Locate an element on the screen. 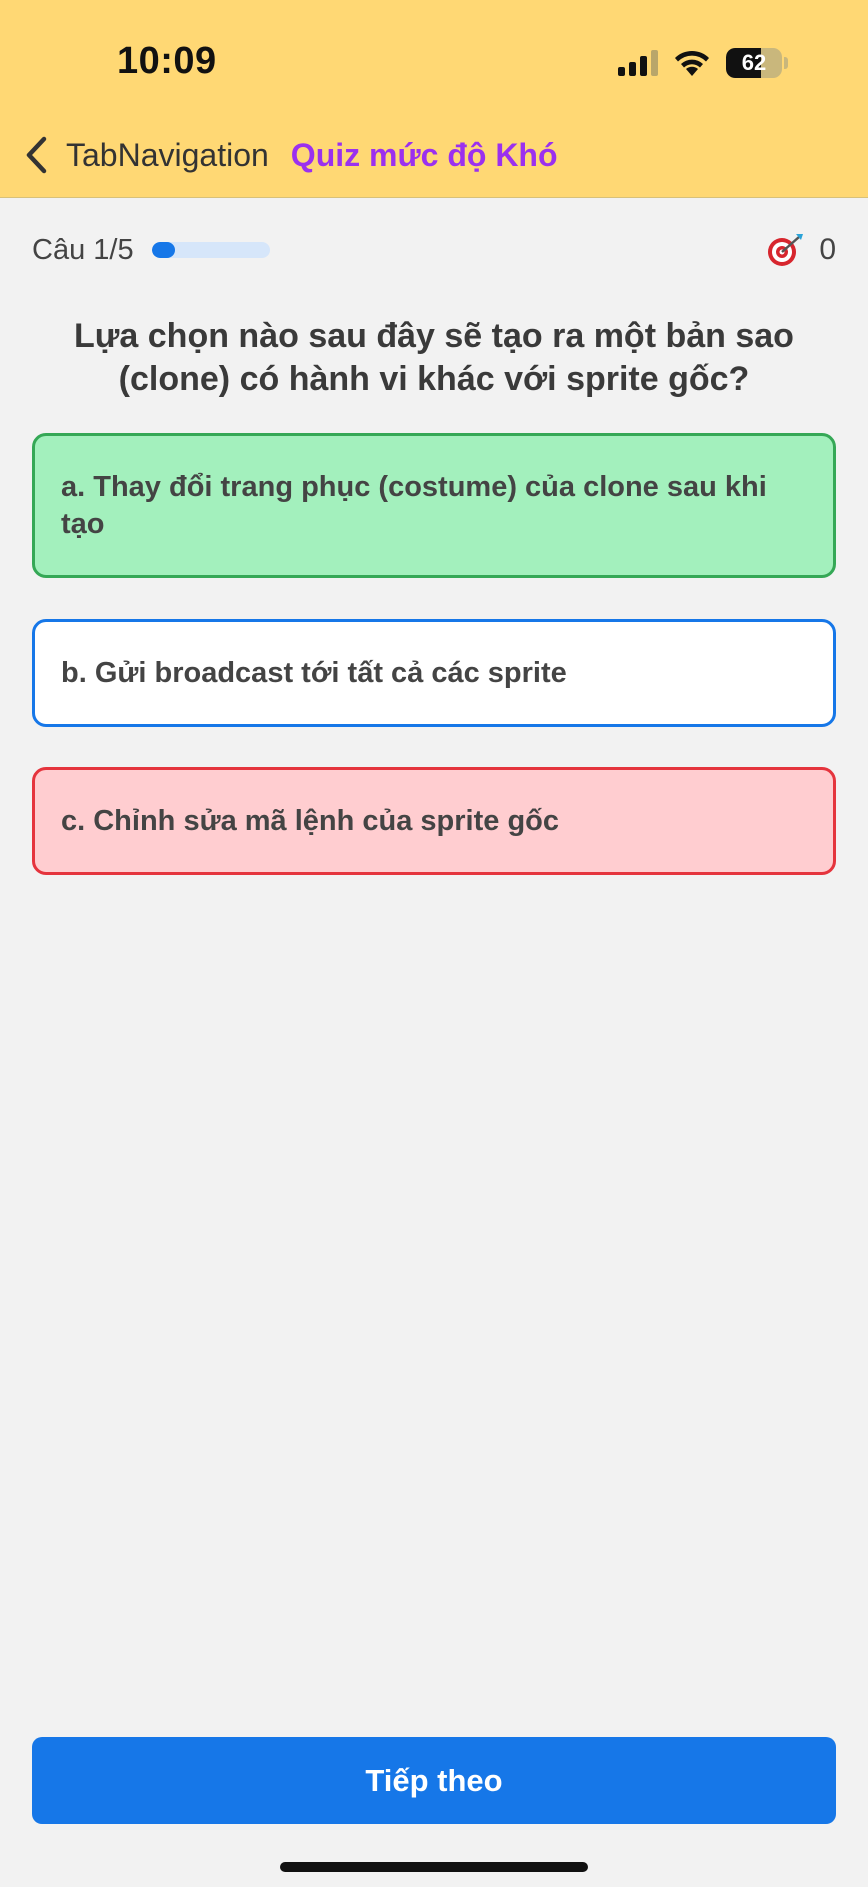 The width and height of the screenshot is (868, 1887). battery-level: 62 is located at coordinates (754, 62).